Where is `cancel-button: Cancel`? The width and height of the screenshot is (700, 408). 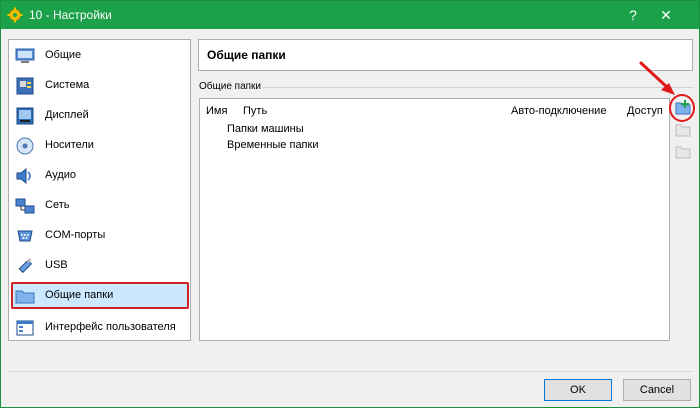
cancel-button: Cancel is located at coordinates (657, 390).